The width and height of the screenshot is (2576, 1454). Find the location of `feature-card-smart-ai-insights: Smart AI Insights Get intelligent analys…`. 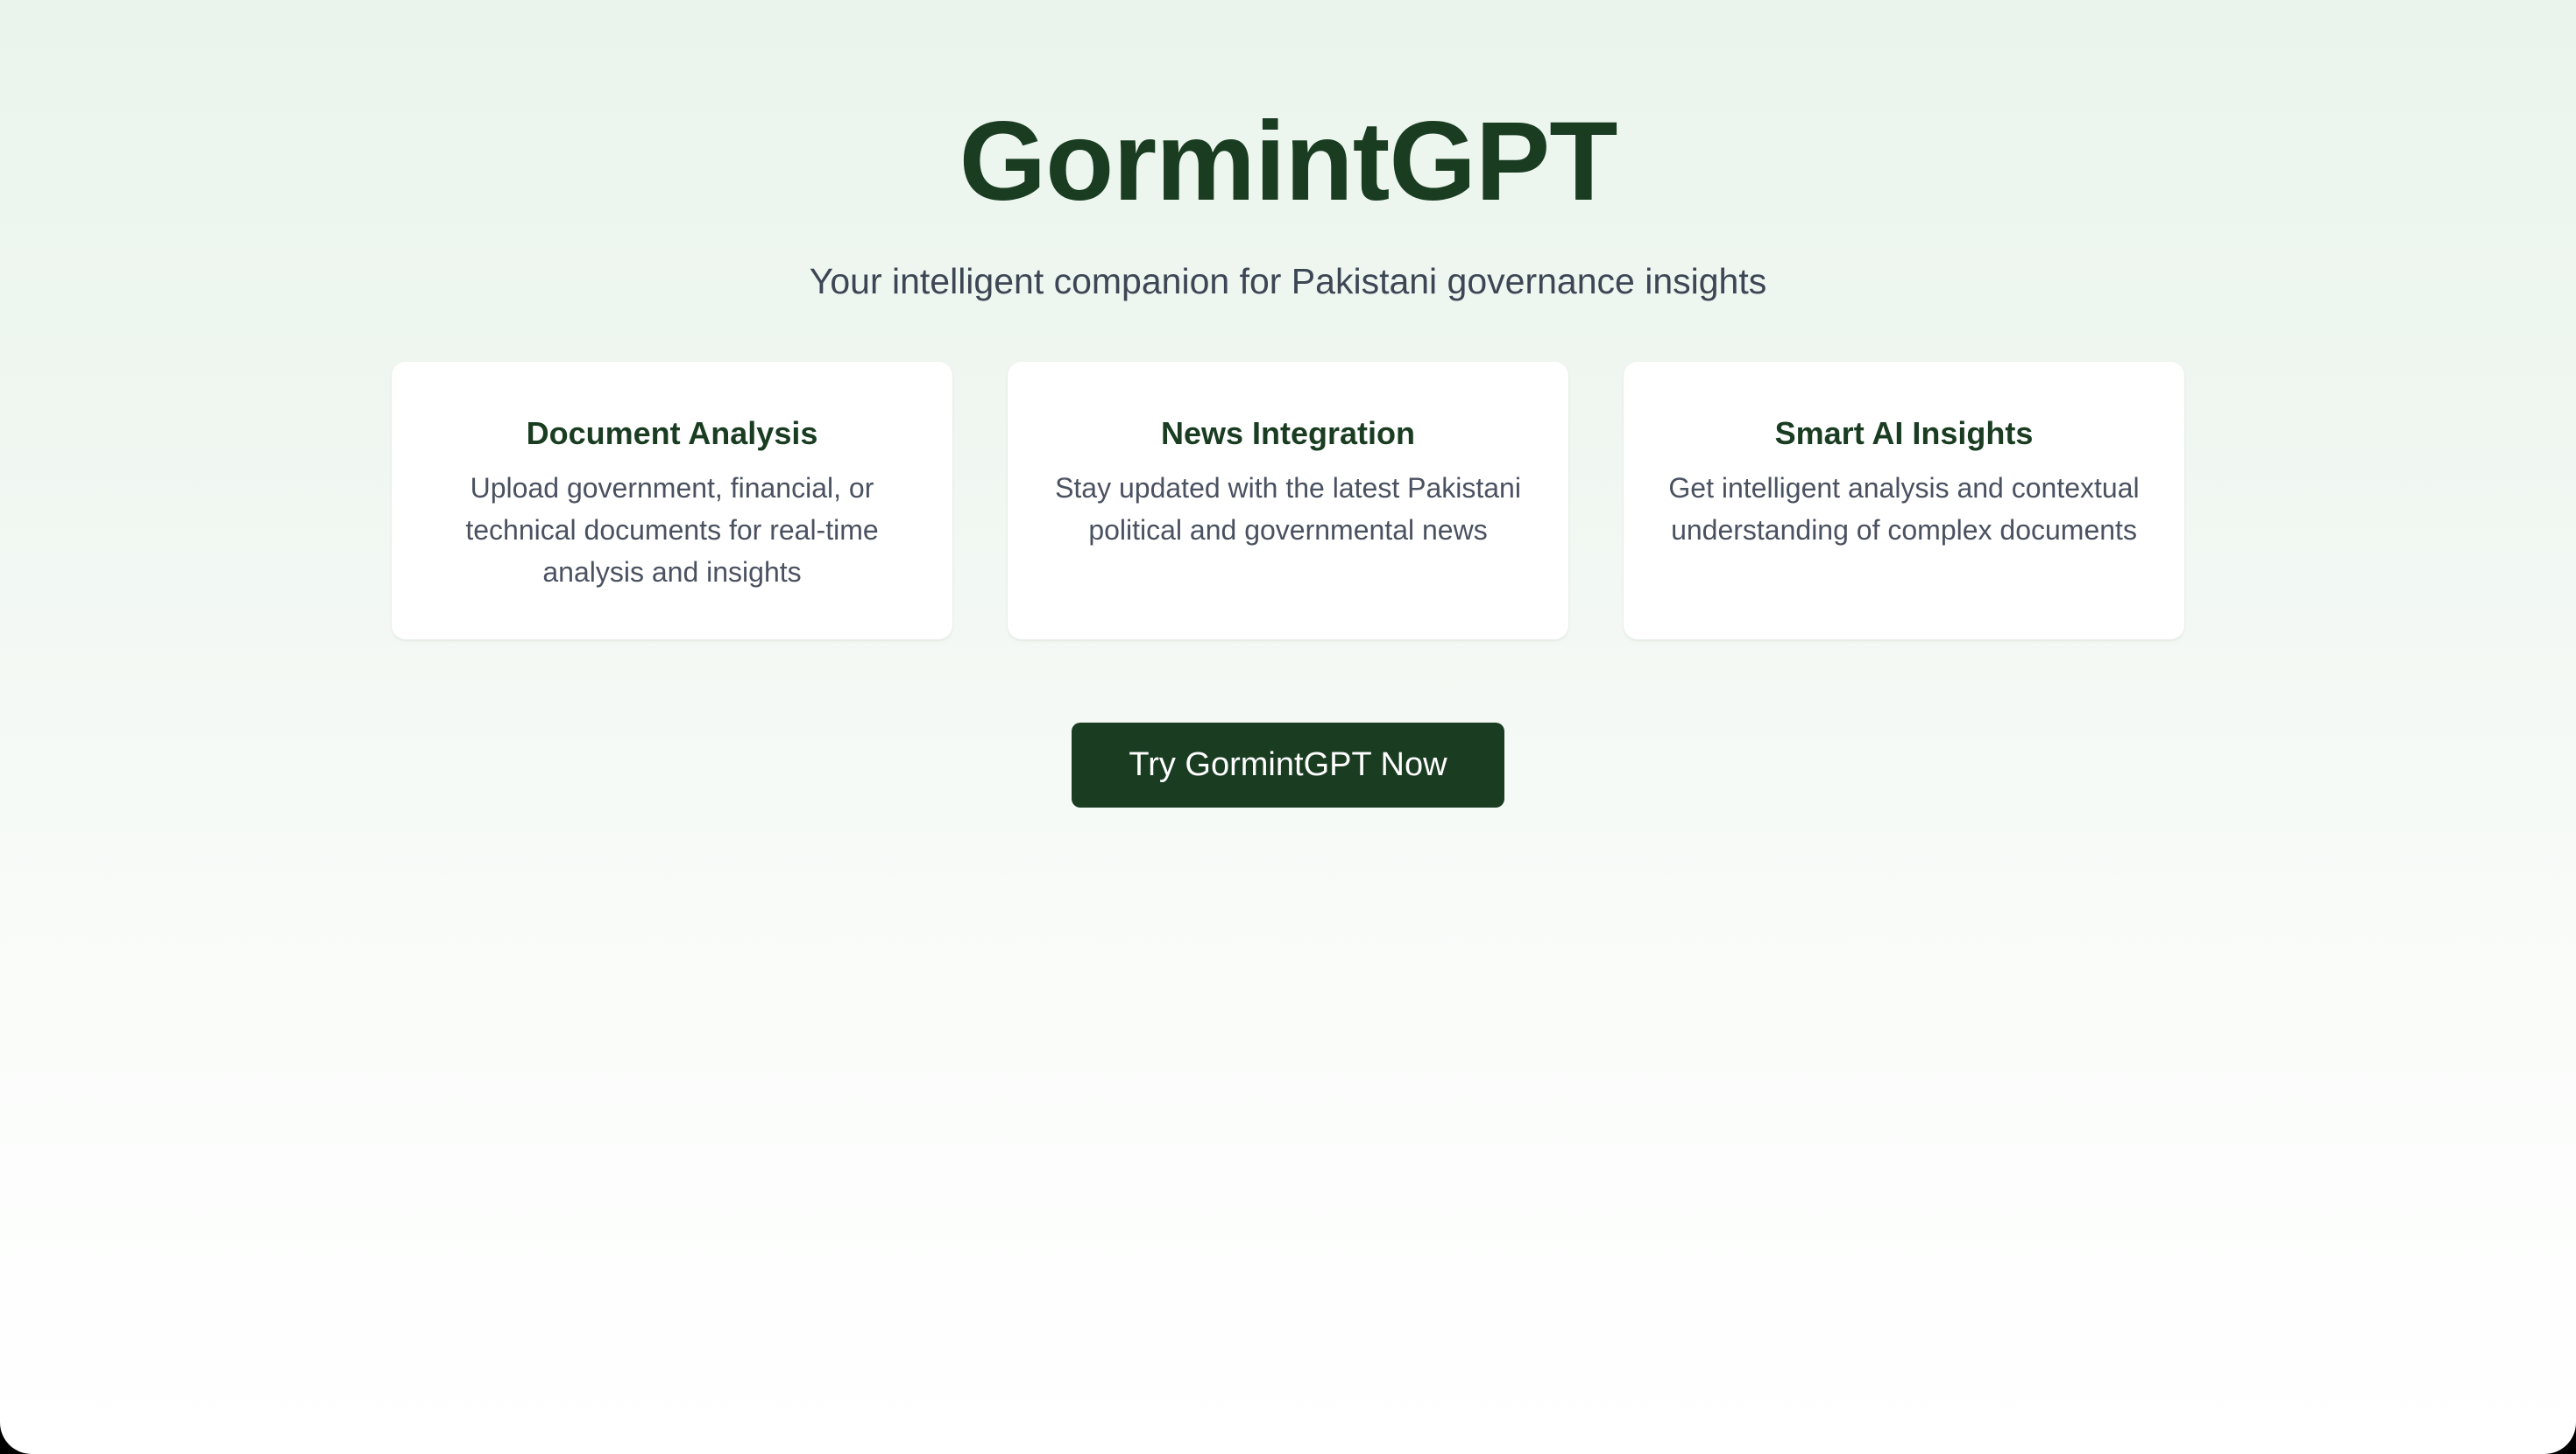

feature-card-smart-ai-insights: Smart AI Insights Get intelligent analys… is located at coordinates (1904, 500).